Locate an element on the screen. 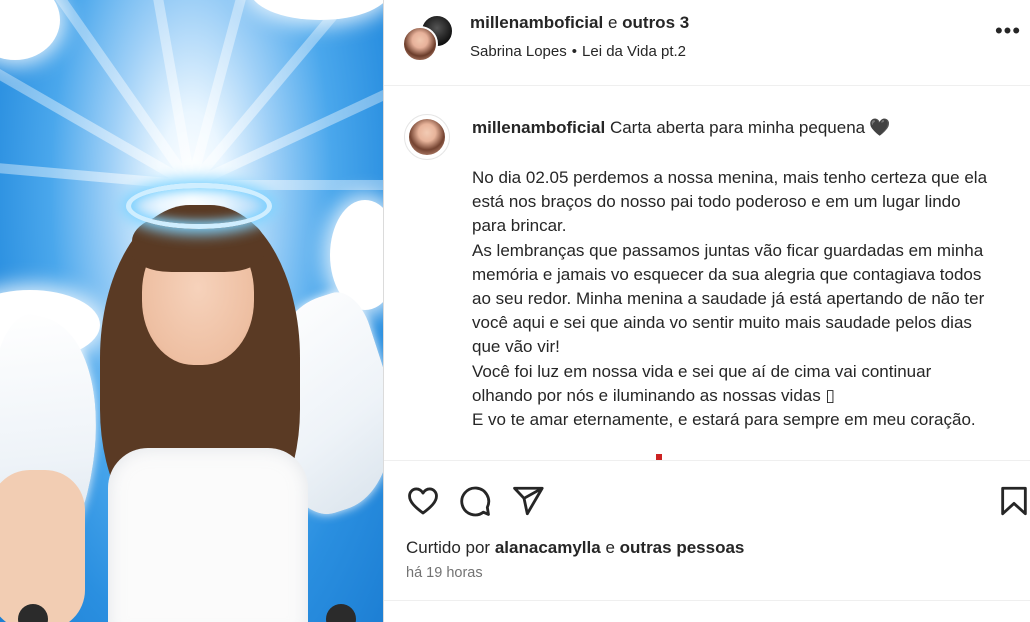 The image size is (1030, 622). likes-joiner: e is located at coordinates (610, 547).